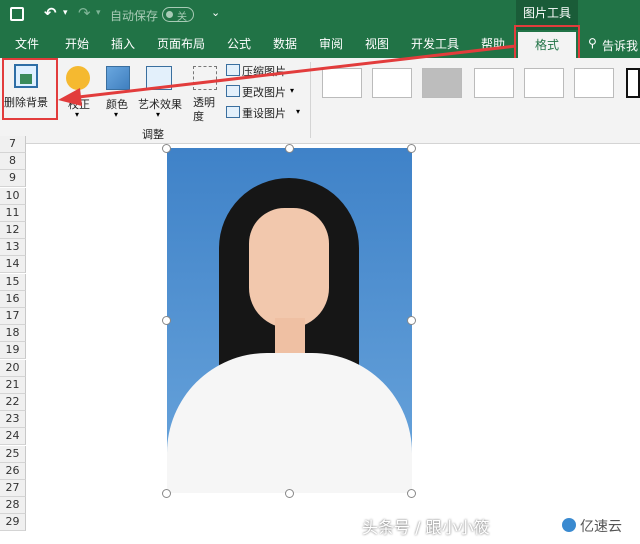  What do you see at coordinates (13, 144) in the screenshot?
I see `row-header: 7` at bounding box center [13, 144].